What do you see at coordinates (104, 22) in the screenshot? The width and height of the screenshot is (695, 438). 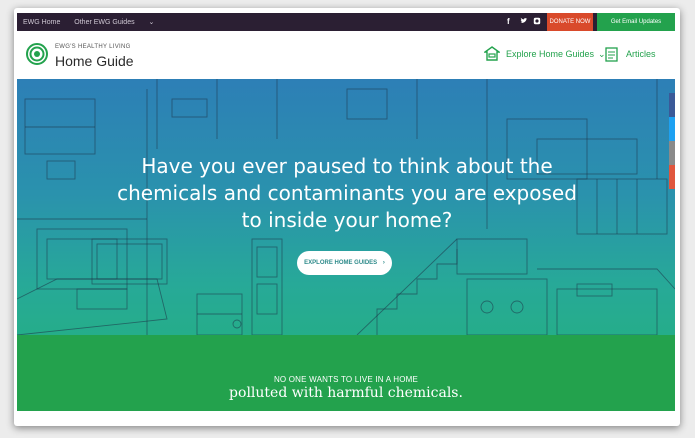 I see `other-guides-label: Other EWG Guides` at bounding box center [104, 22].